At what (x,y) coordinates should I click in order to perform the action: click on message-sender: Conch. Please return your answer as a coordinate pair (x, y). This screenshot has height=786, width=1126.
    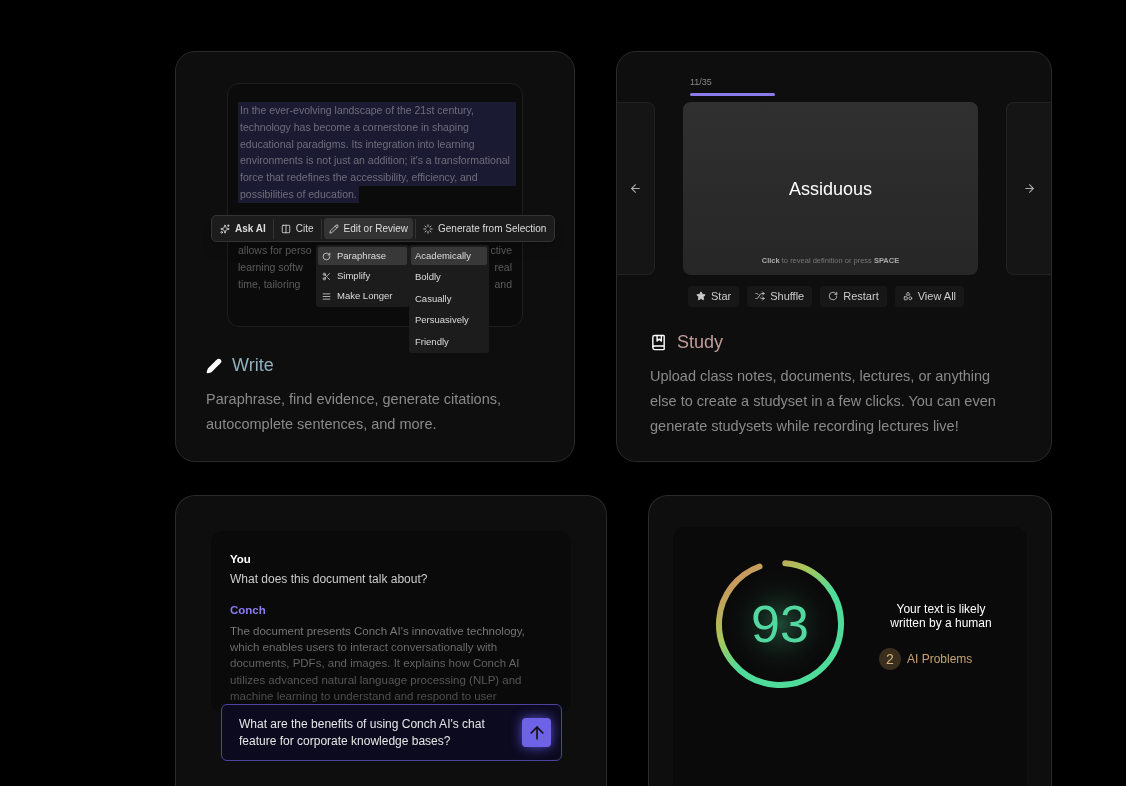
    Looking at the image, I should click on (248, 611).